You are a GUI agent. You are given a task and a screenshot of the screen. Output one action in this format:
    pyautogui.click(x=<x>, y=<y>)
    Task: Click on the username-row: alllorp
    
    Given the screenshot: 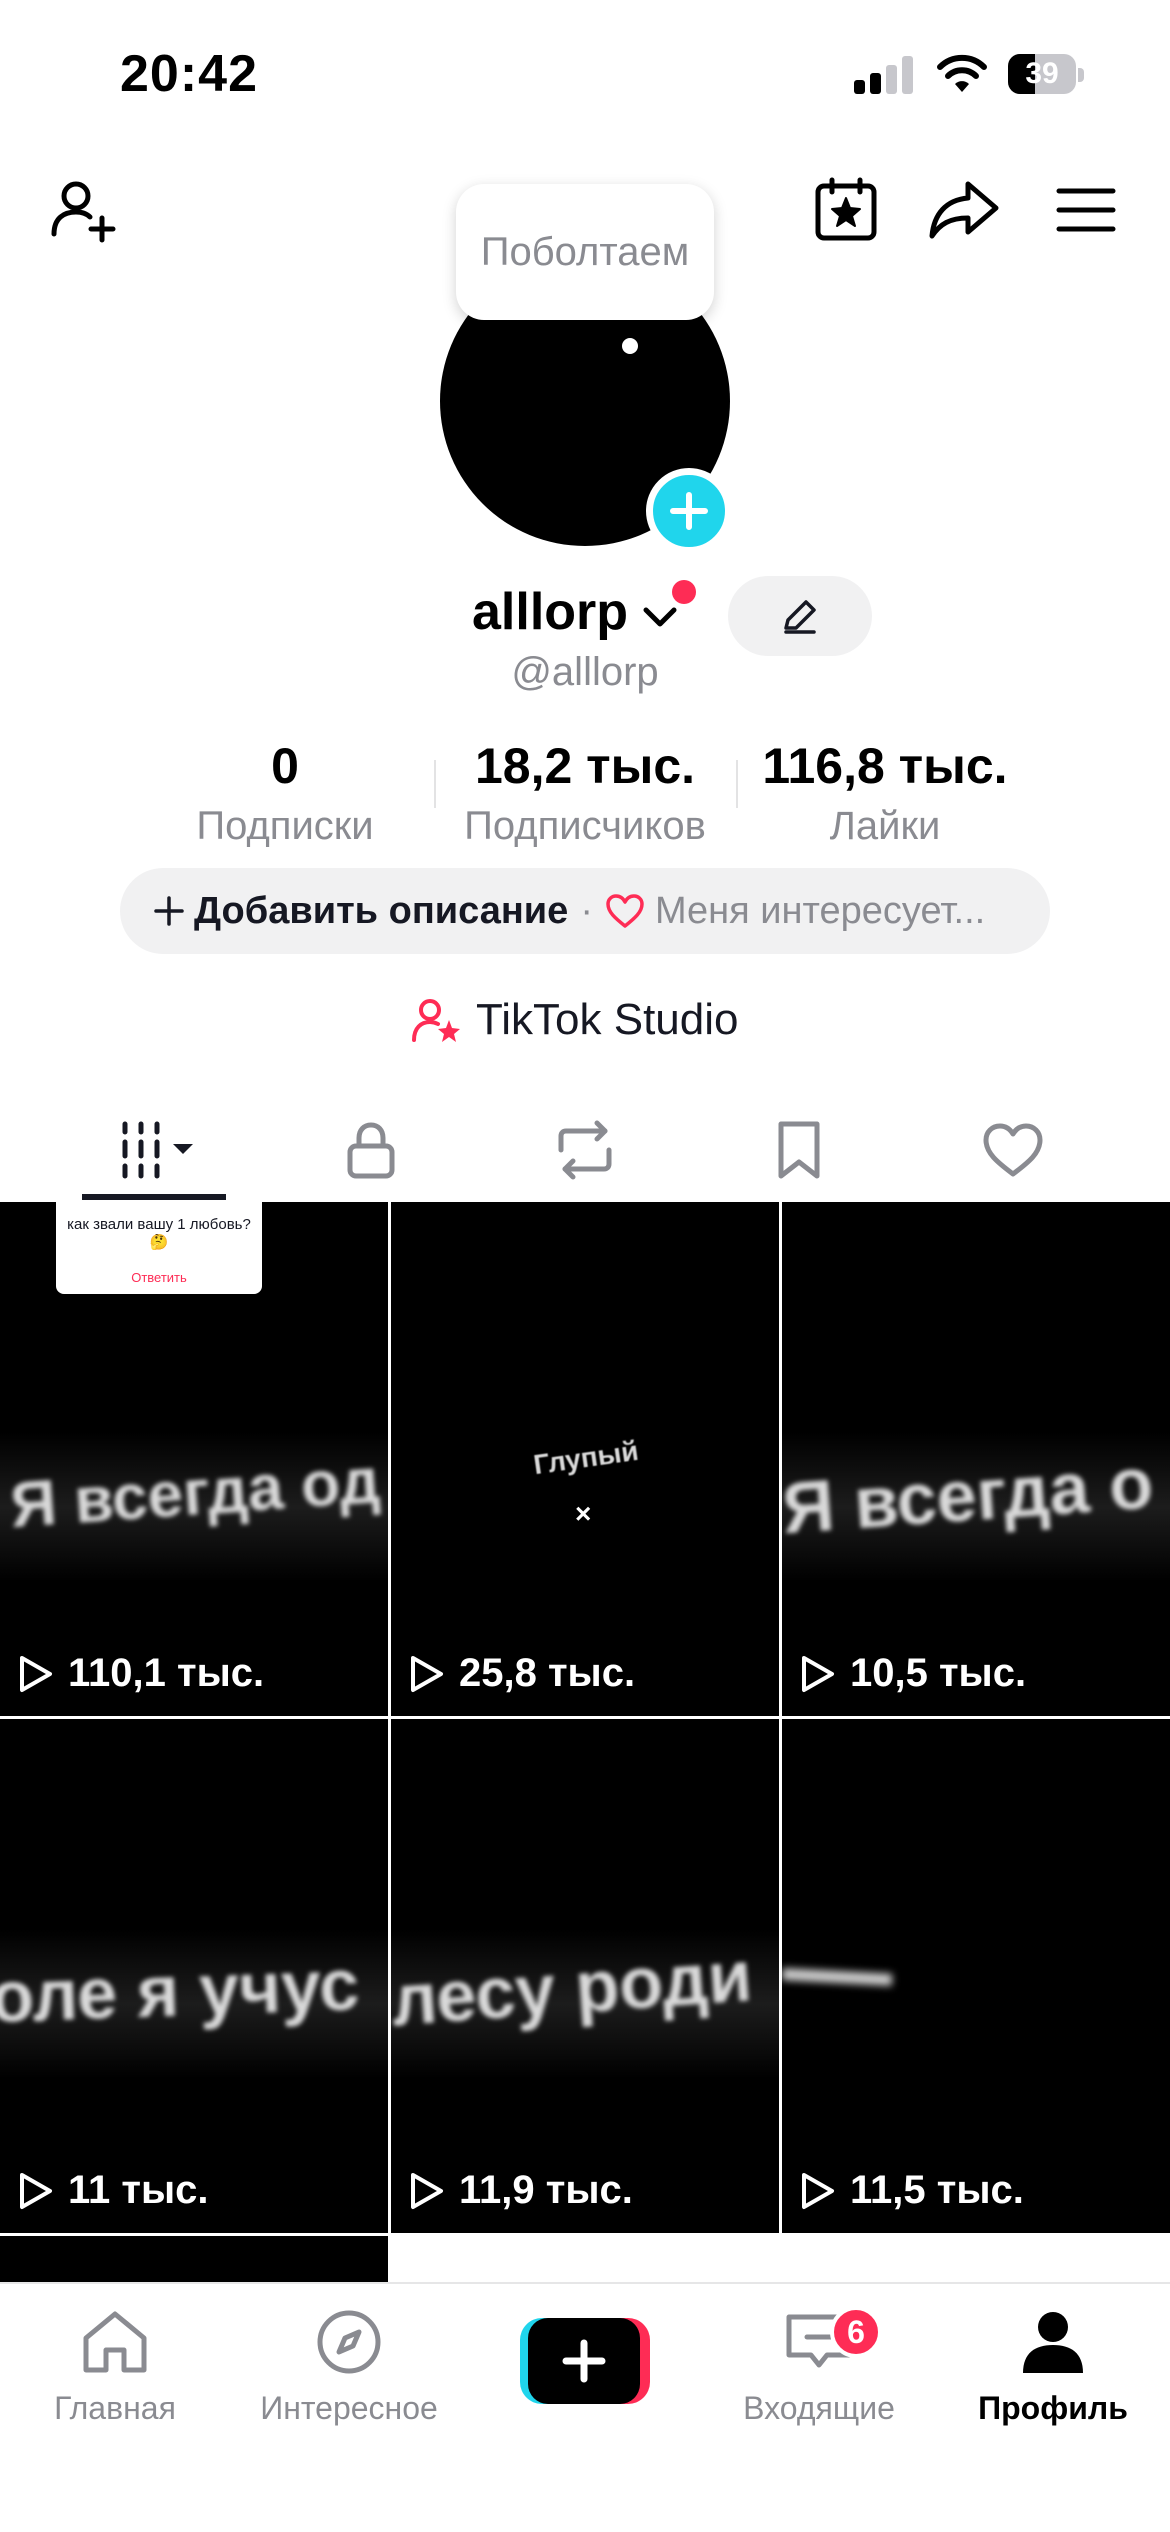 What is the action you would take?
    pyautogui.click(x=585, y=616)
    